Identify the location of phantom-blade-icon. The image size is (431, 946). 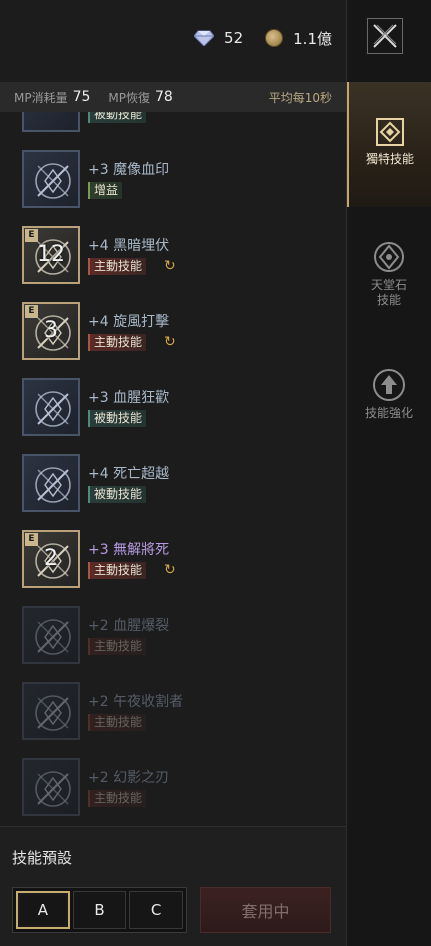
(51, 787).